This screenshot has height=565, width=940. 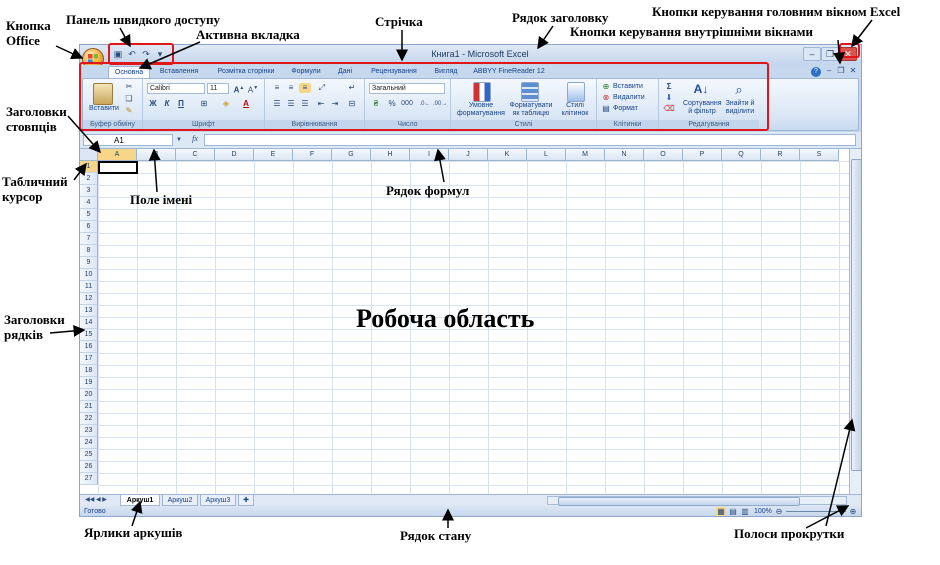 I want to click on status-ready: Готово, so click(x=95, y=511).